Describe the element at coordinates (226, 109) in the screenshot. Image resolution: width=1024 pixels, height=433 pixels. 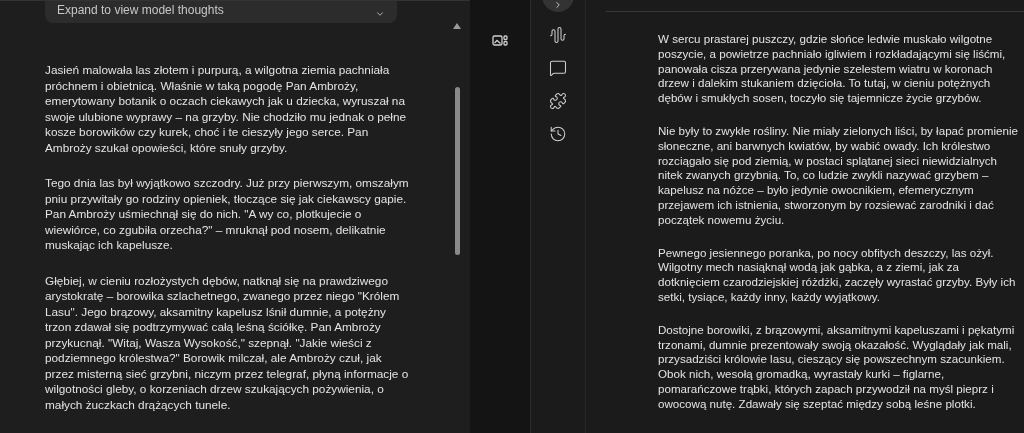
I see `paragraph: Jasień malowała las złotem i purpurą, a wilgotna ziemia pachniała próchnem i obietnicą. Właśnie w taką pogodę Pan Ambroży, emerytowany botanik o oczach ciekawych jak u dziecka, wyruszał na swoje ulubione wyprawy – na grzyby. Nie chodziło mu jednak o pełne kosze borowików czy kurek, choć i te cieszyły jego serce. Pan Ambroży szukał opowieści, które snuły grzyby.` at that location.